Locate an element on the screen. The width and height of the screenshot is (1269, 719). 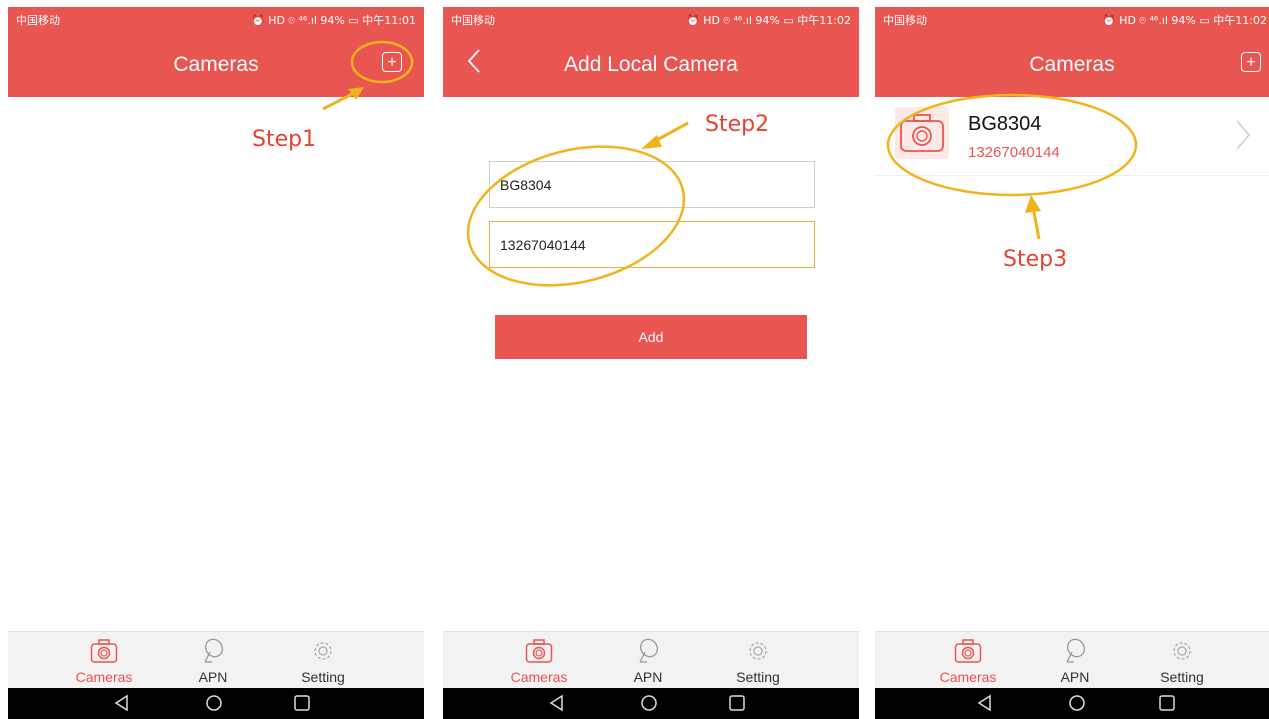
step1-highlight is located at coordinates (368, 75).